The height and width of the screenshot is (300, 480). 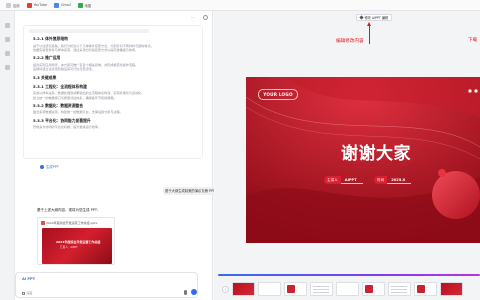 I want to click on pptx-file-icon, so click(x=43, y=223).